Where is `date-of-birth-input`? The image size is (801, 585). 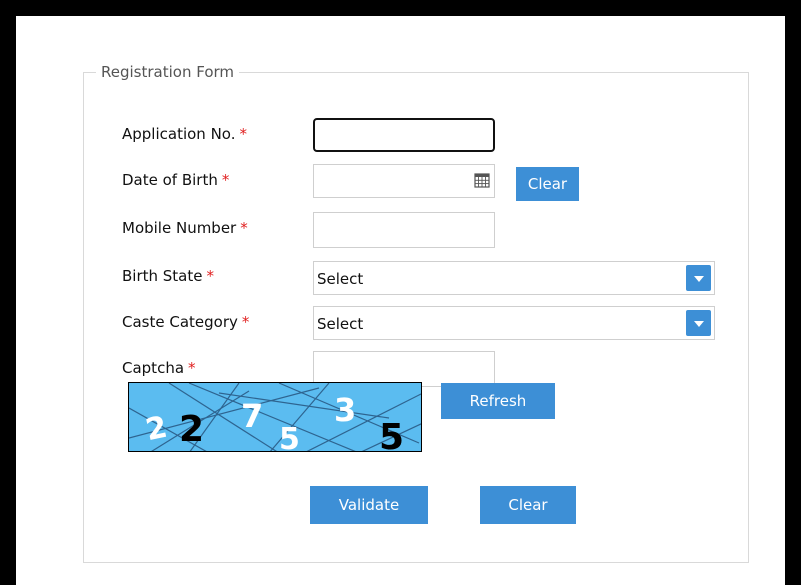 date-of-birth-input is located at coordinates (404, 181).